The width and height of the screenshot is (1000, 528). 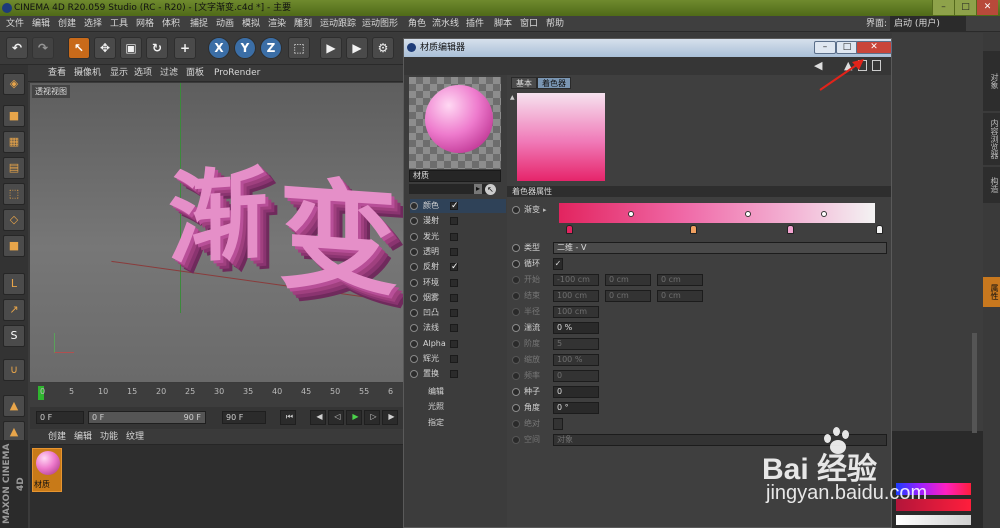 What do you see at coordinates (14, 142) in the screenshot?
I see `texture-mode-icon: ▦` at bounding box center [14, 142].